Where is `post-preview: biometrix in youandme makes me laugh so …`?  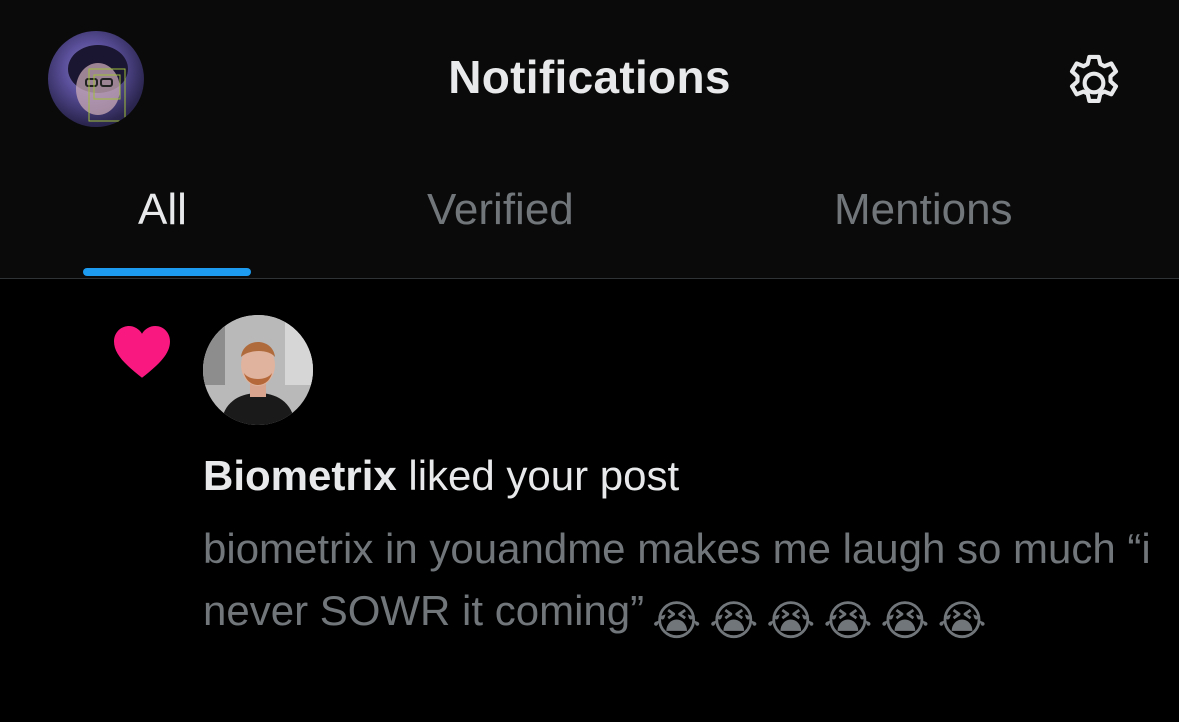
post-preview: biometrix in youandme makes me laugh so … is located at coordinates (678, 585).